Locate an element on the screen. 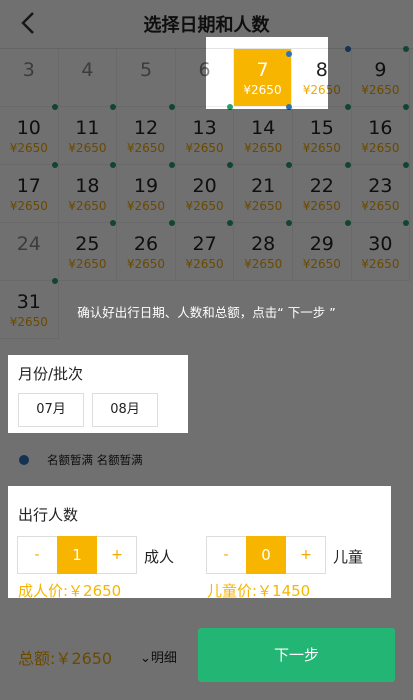 Image resolution: width=413 pixels, height=700 pixels. calendar-day-24: 24 is located at coordinates (29, 252).